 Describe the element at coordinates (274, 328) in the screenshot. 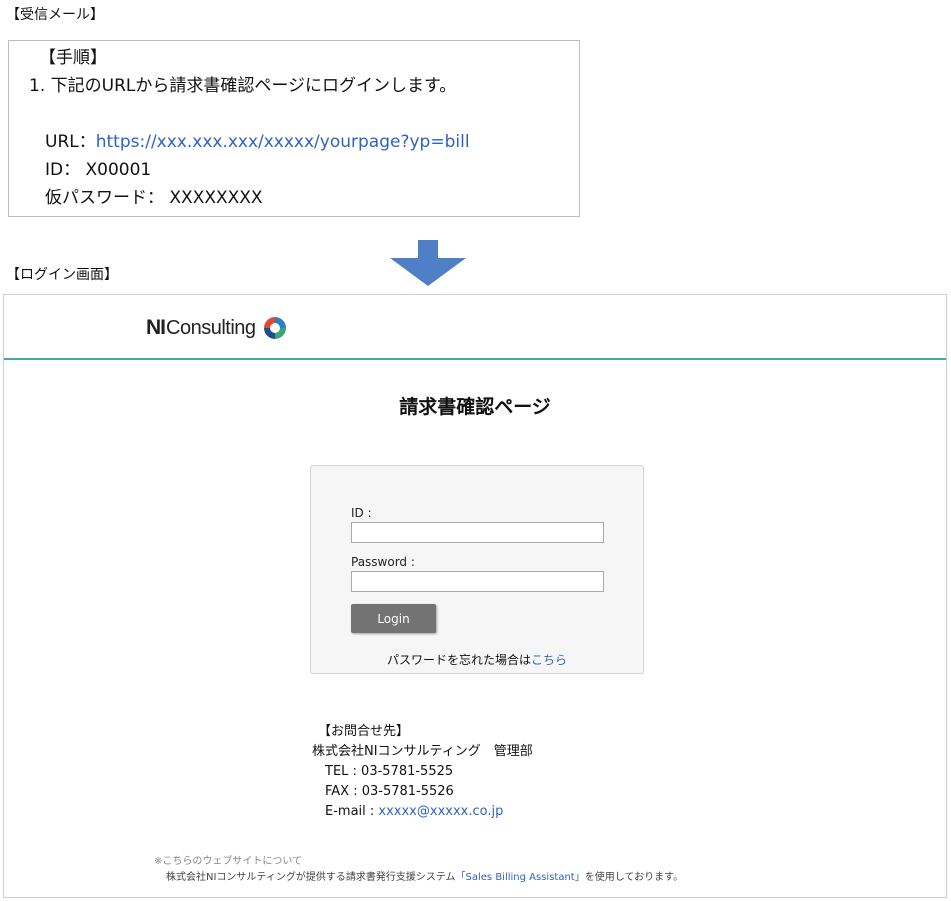

I see `logo-mark-icon` at that location.